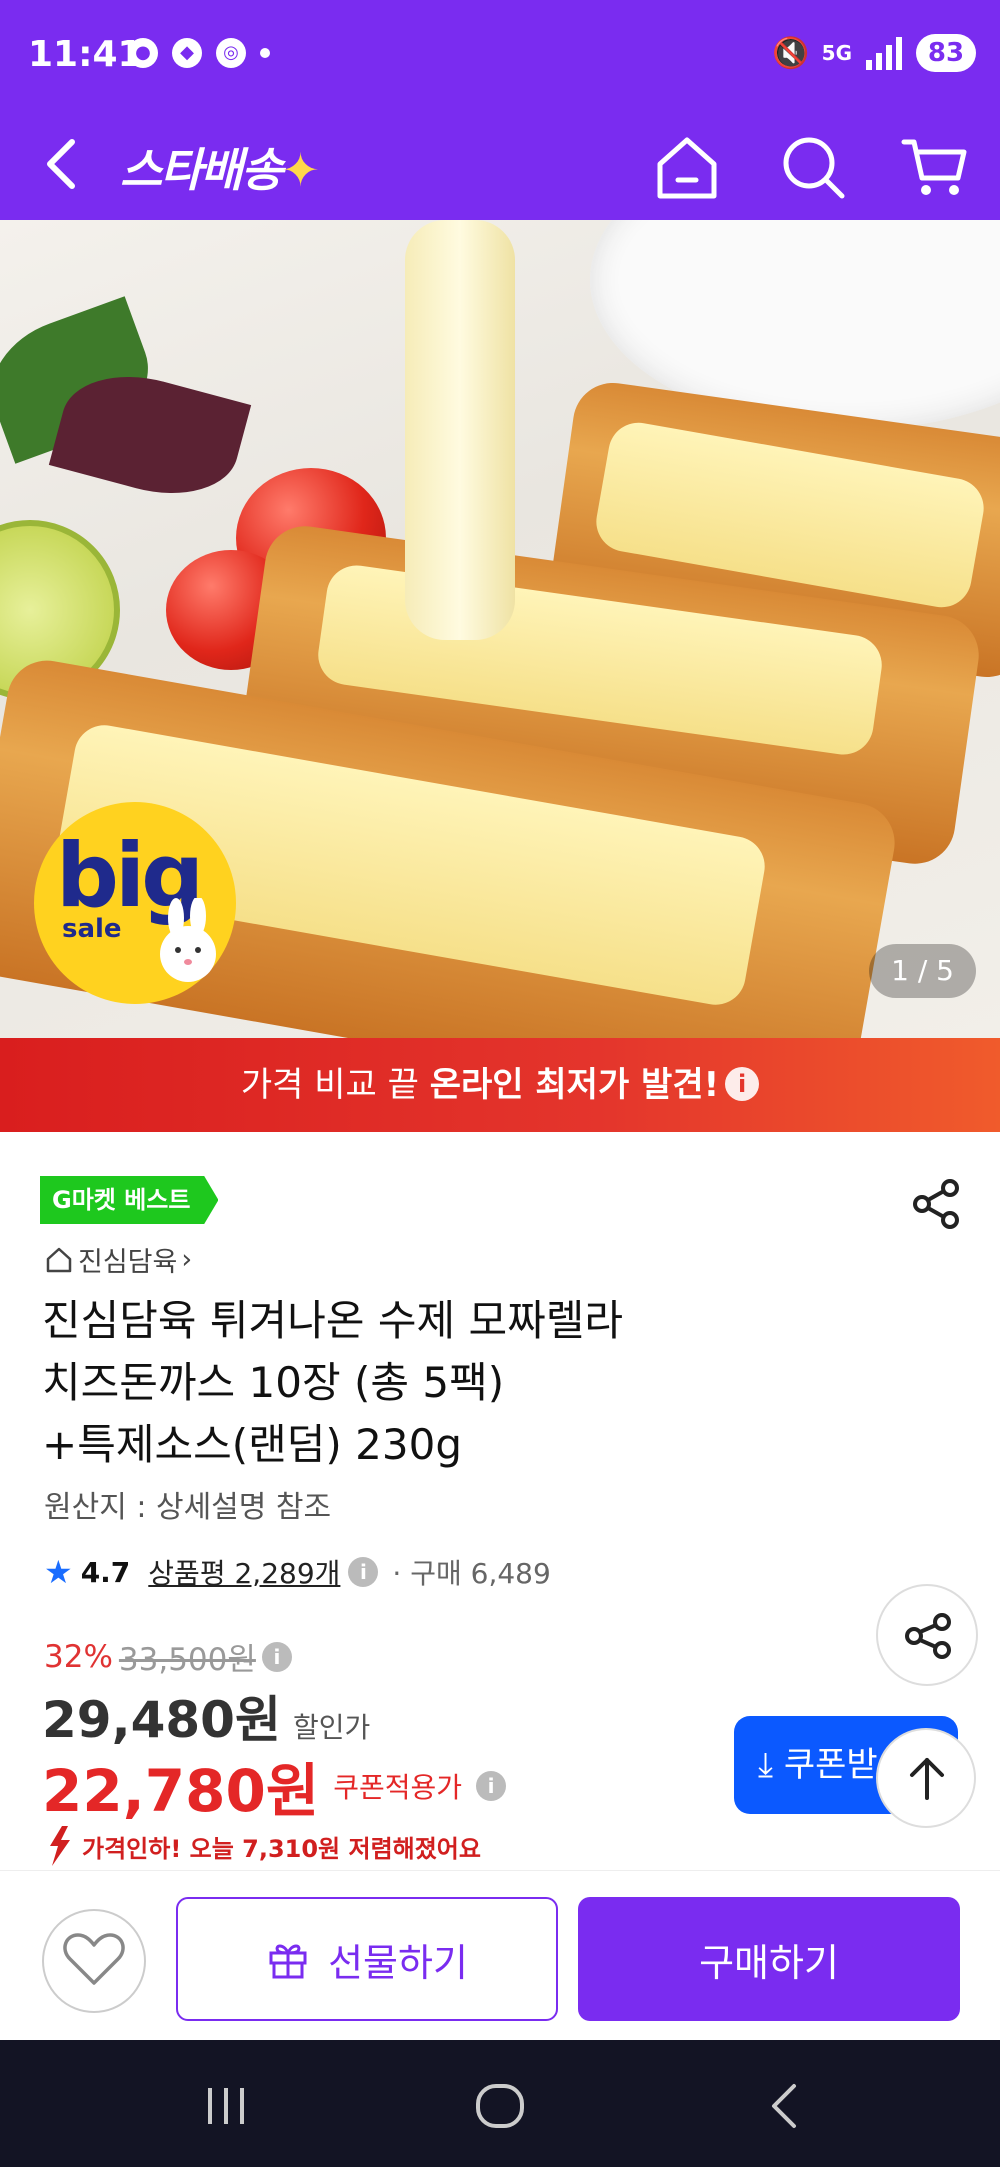  I want to click on back-nav-icon, so click(786, 2106).